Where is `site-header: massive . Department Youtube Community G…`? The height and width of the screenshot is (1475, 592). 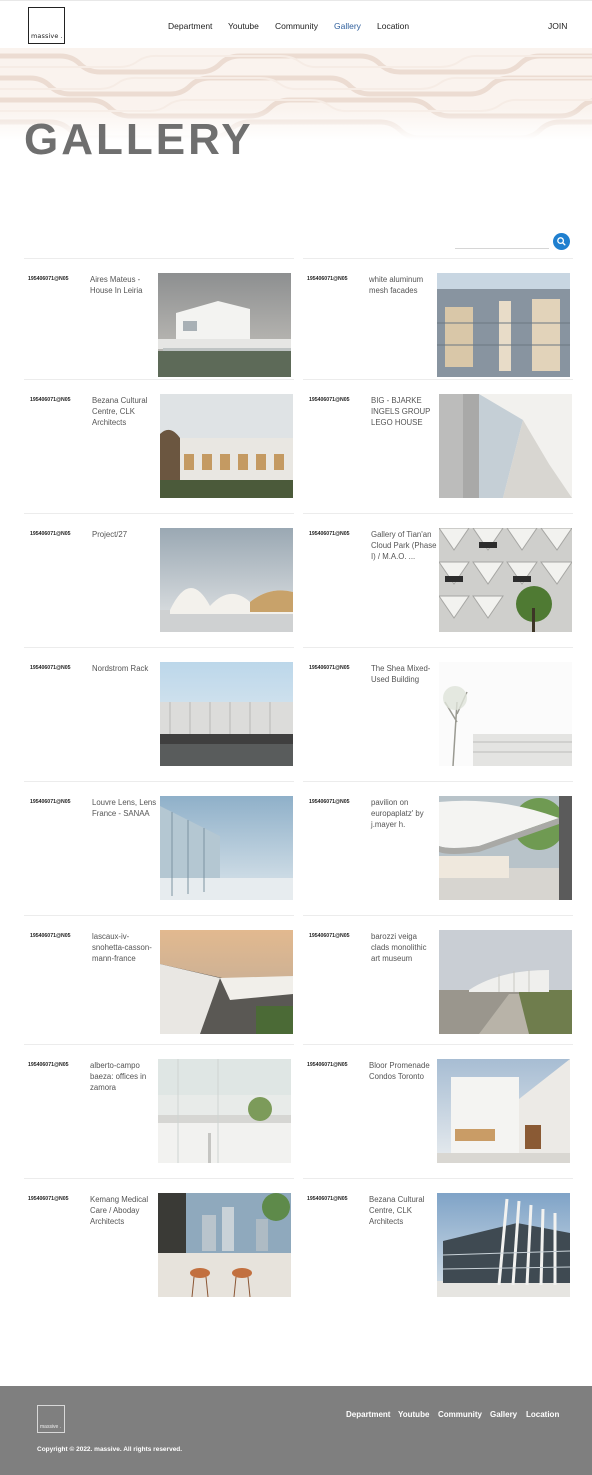
site-header: massive . Department Youtube Community G… is located at coordinates (296, 24).